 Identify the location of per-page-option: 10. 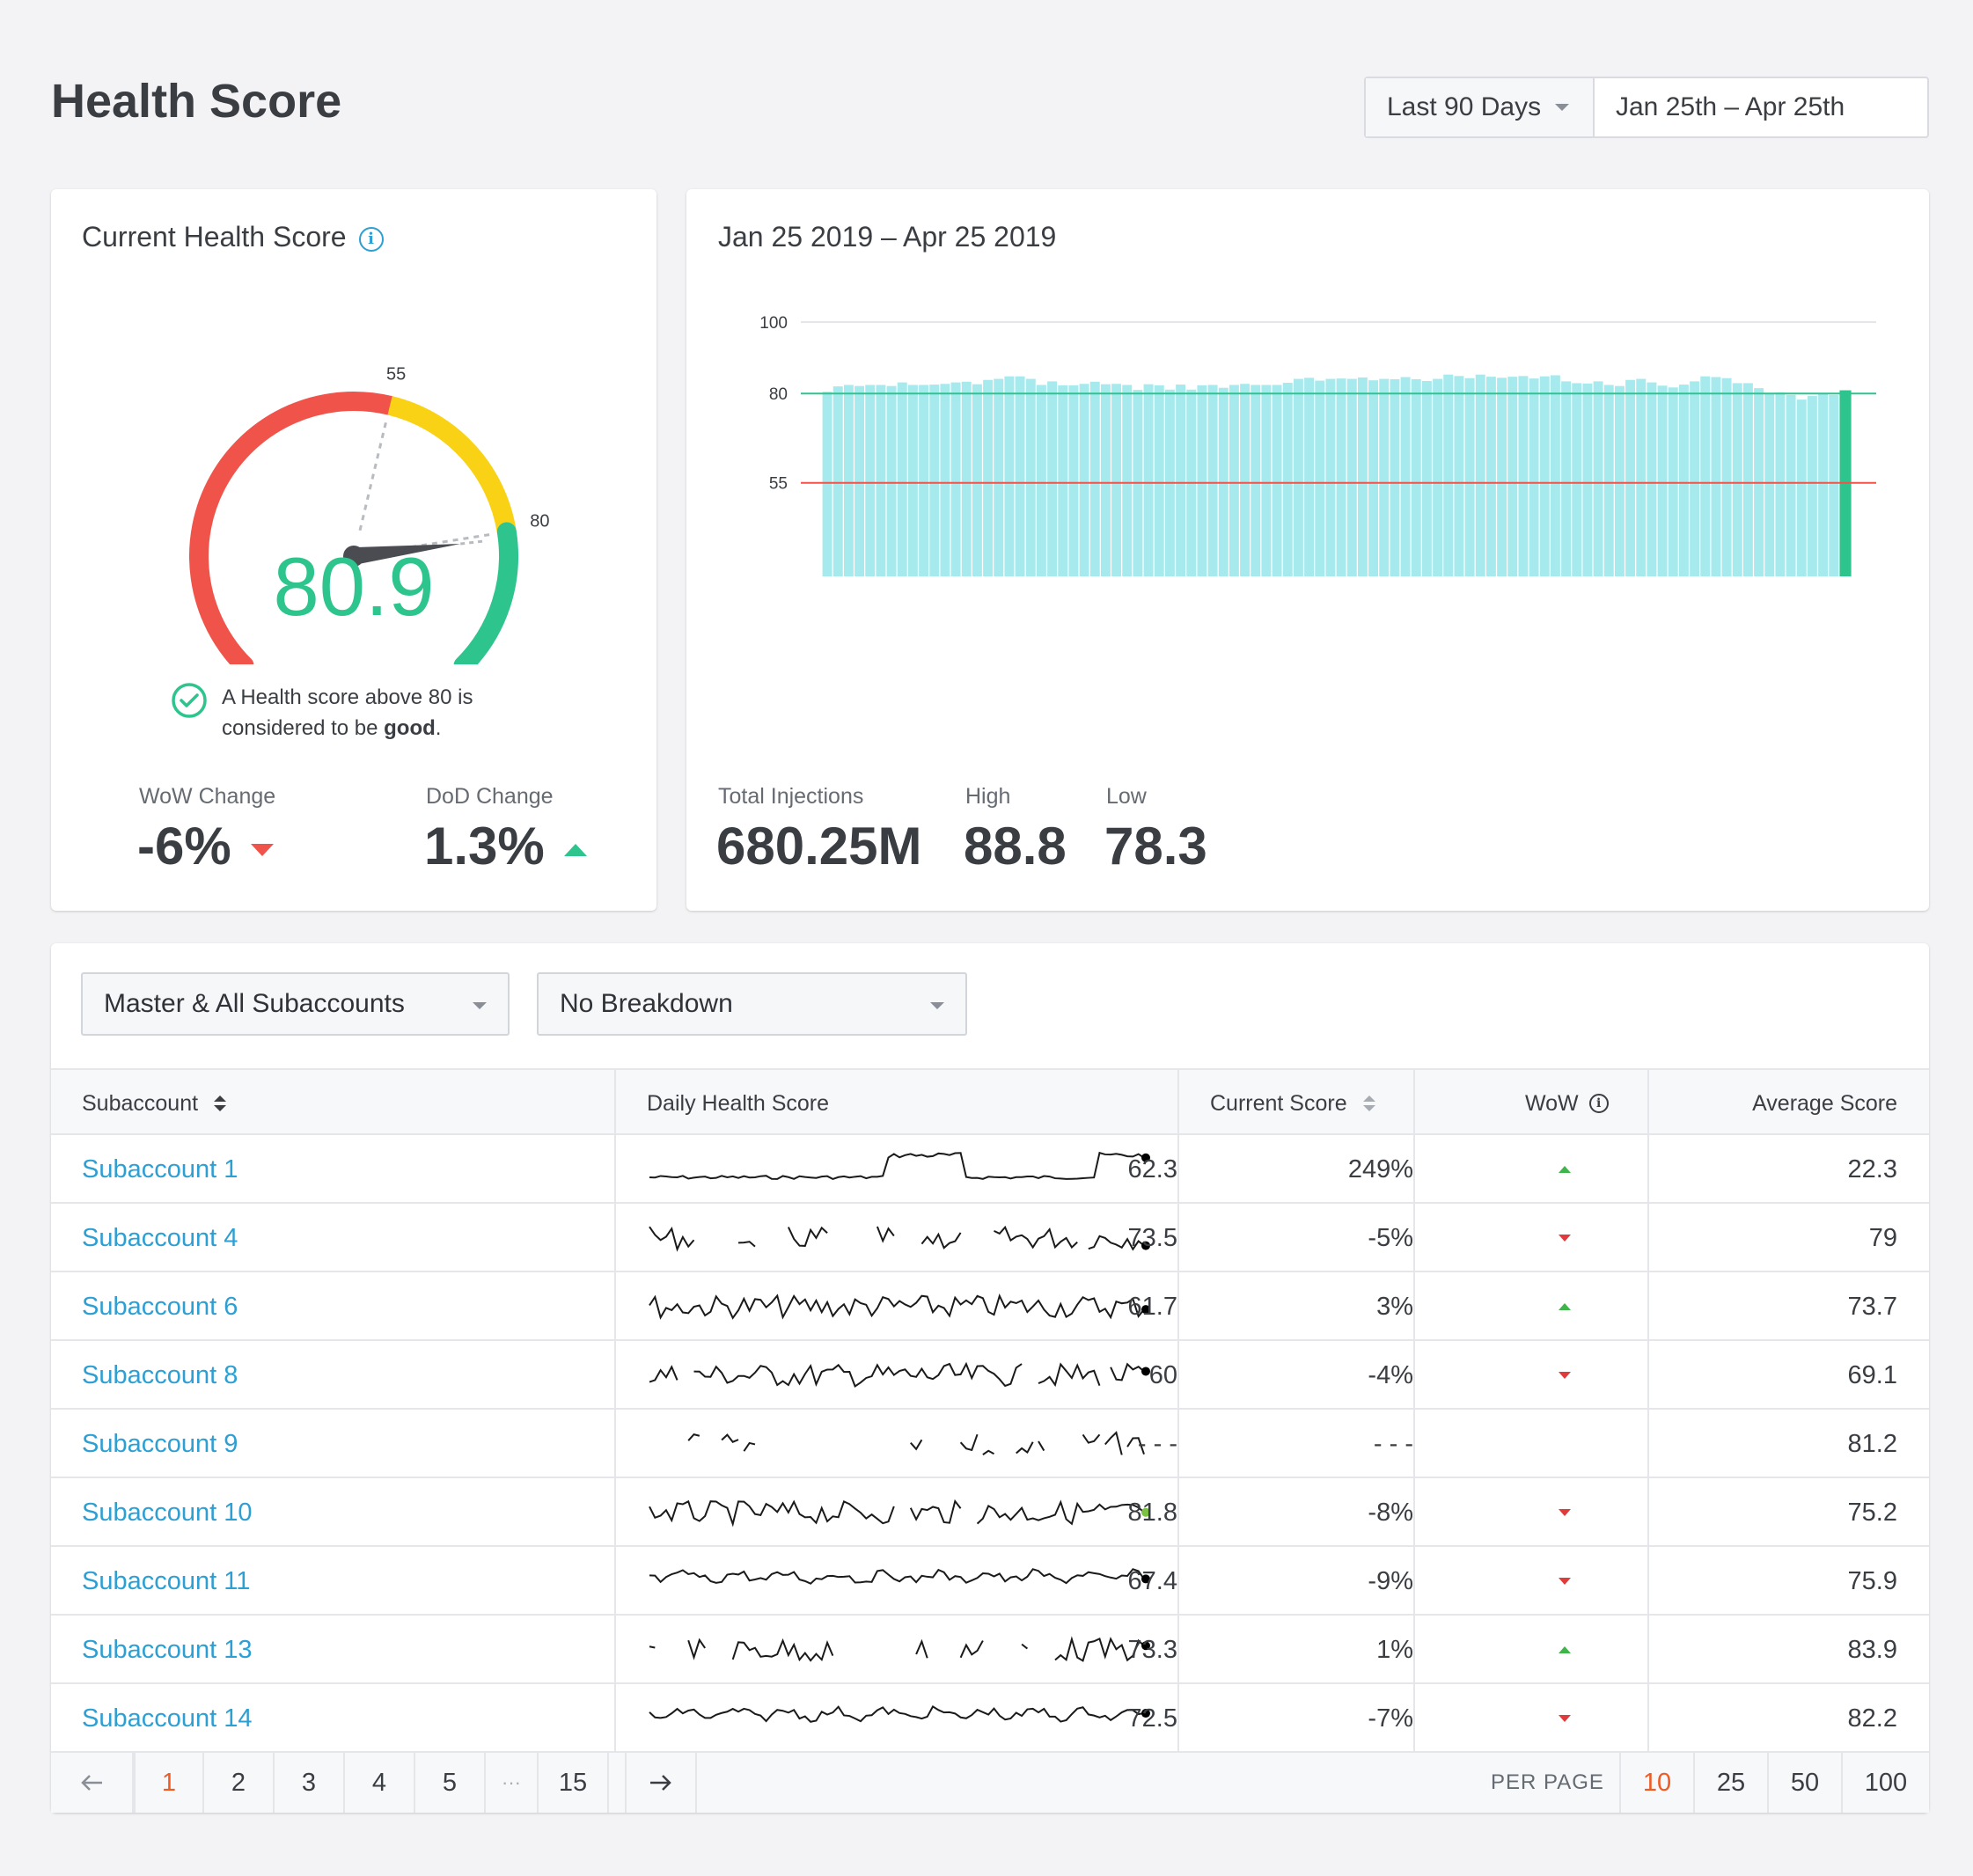
(1656, 1783).